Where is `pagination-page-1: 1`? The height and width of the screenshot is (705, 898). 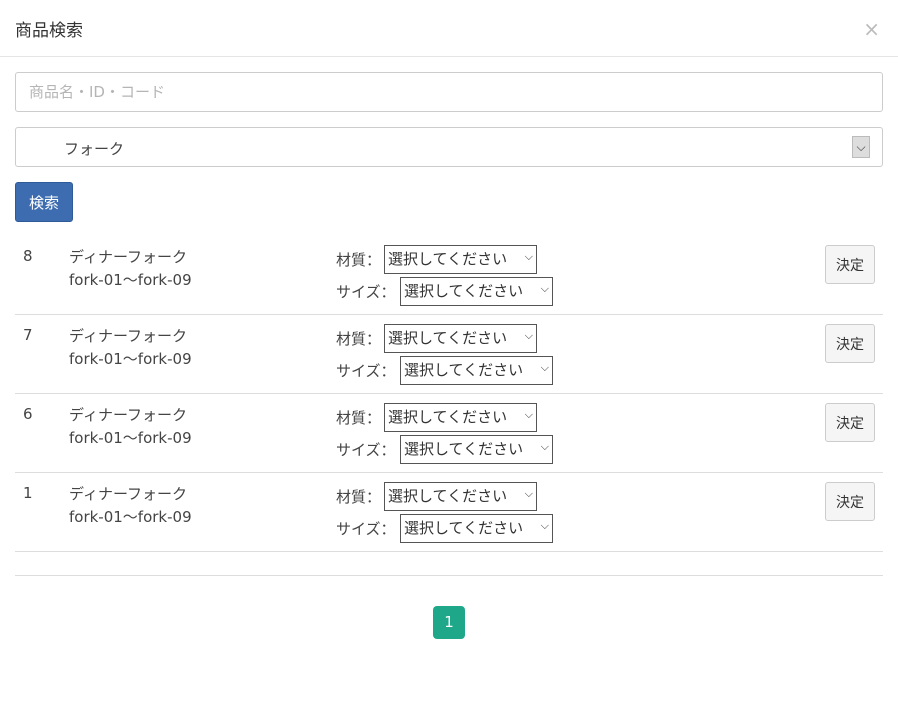
pagination-page-1: 1 is located at coordinates (449, 622).